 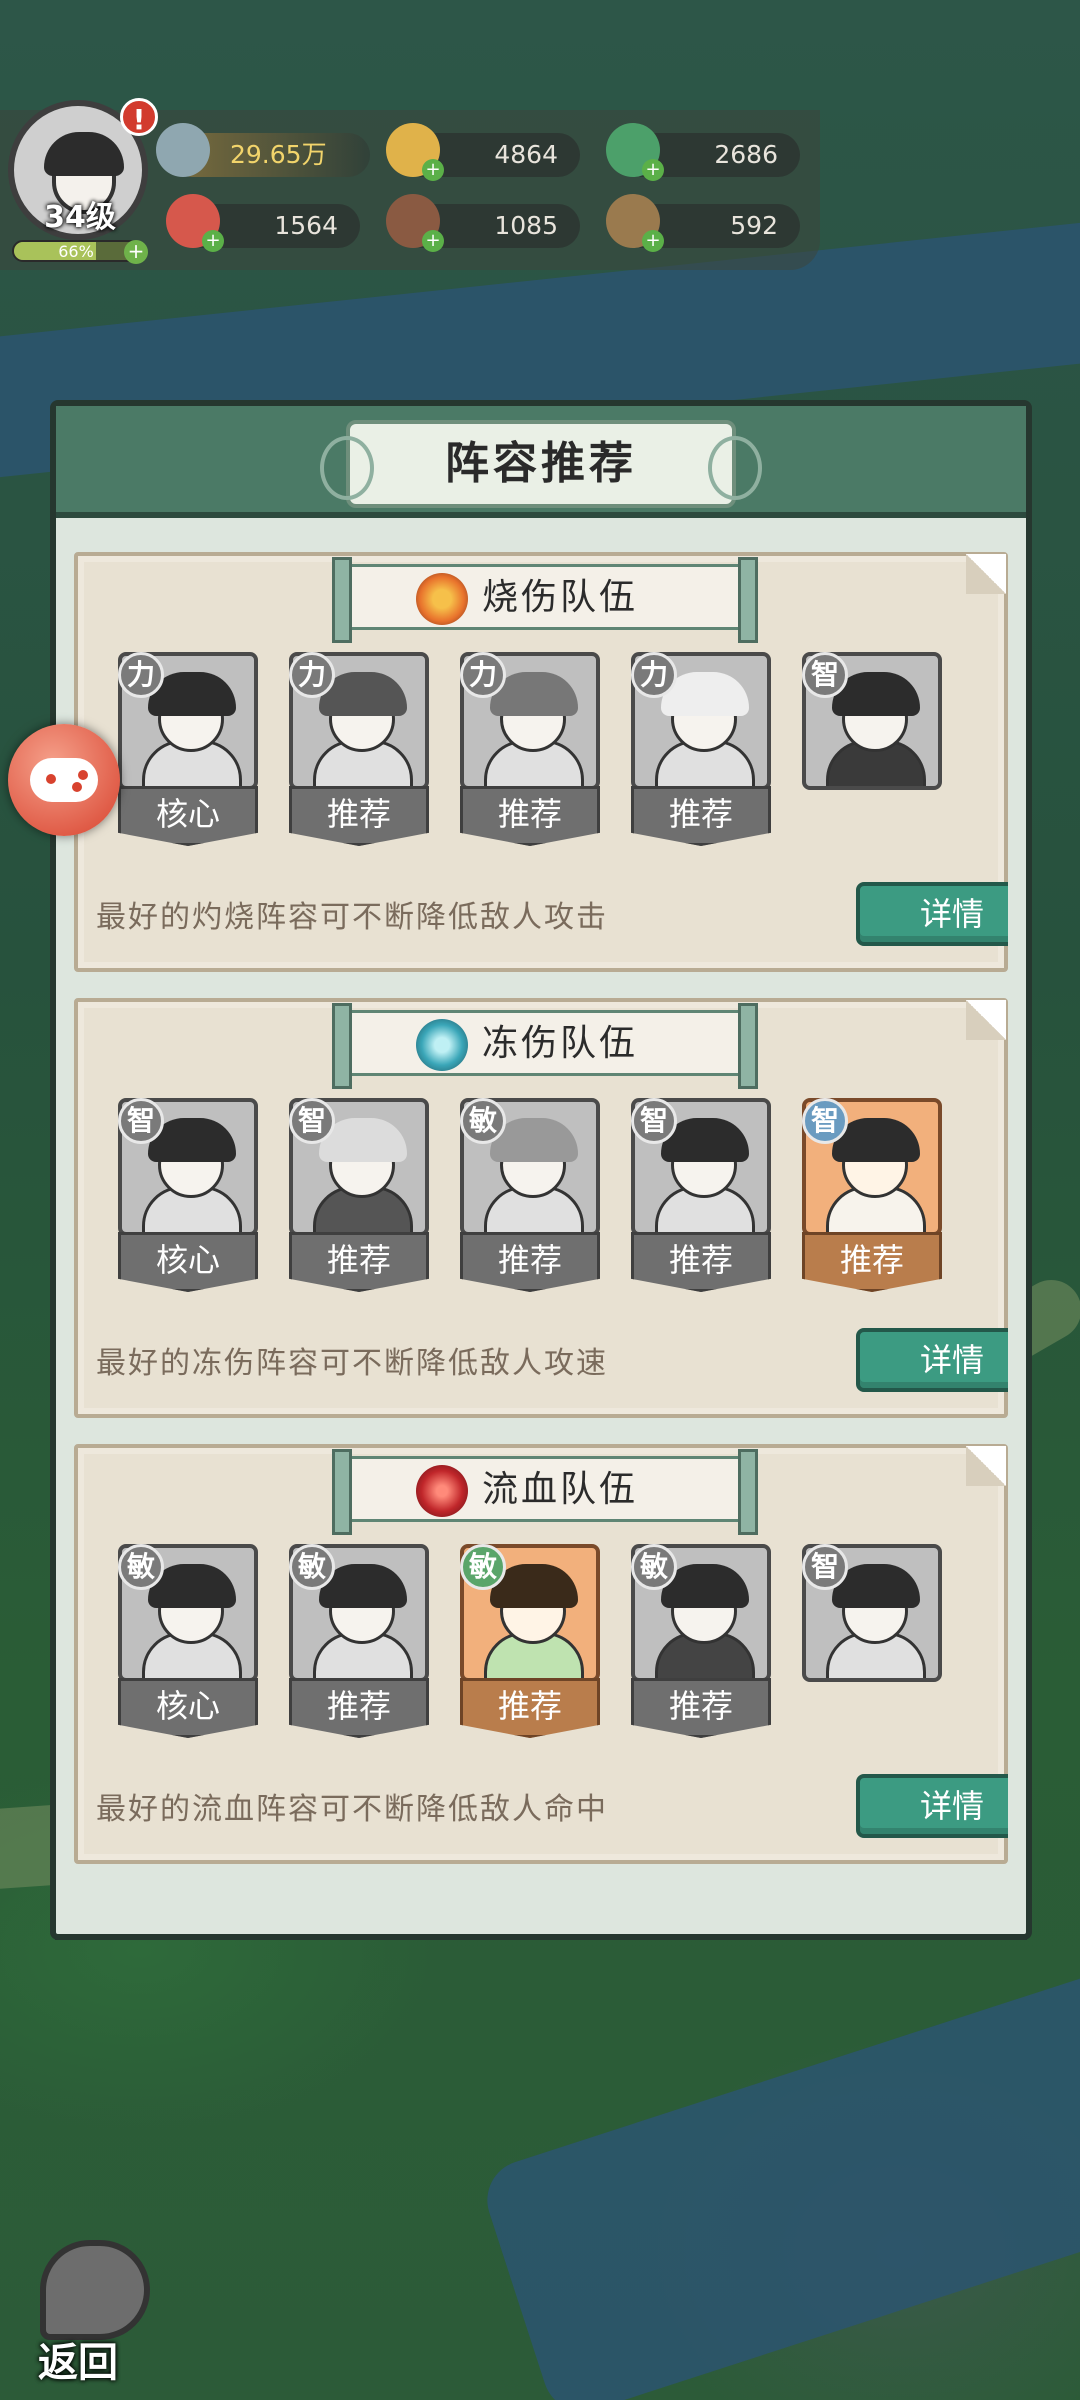 I want to click on meat-plus-icon: +, so click(x=213, y=241).